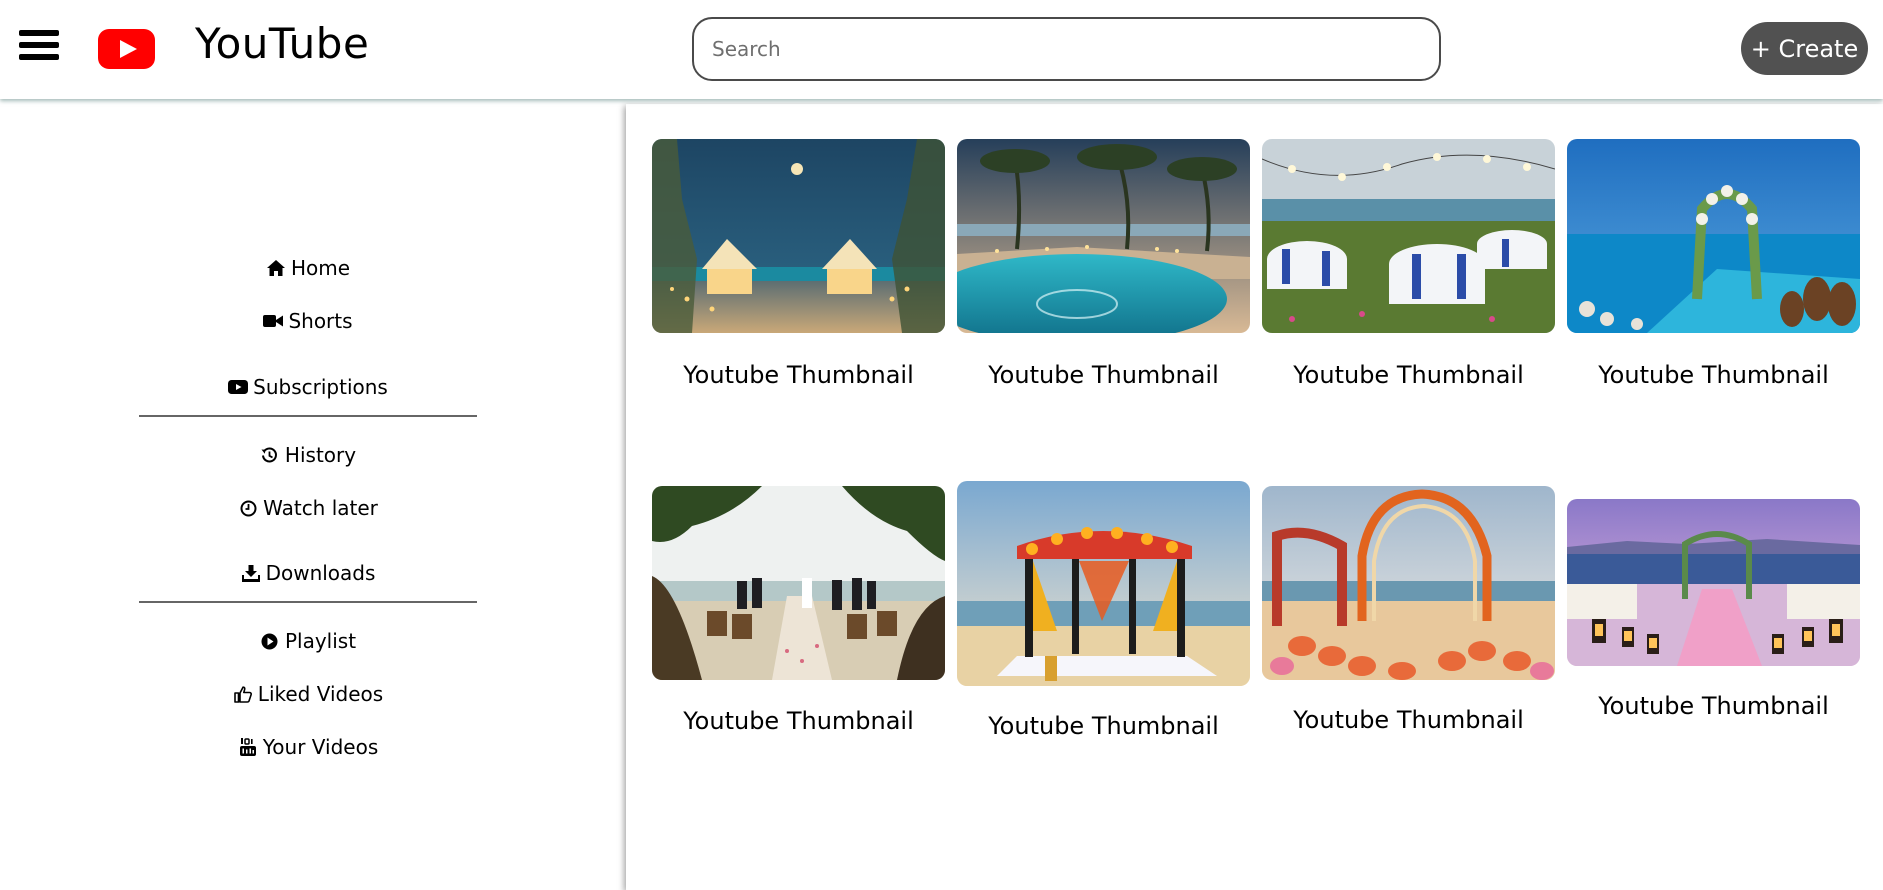 Image resolution: width=1883 pixels, height=890 pixels. Describe the element at coordinates (39, 45) in the screenshot. I see `menu-icon` at that location.